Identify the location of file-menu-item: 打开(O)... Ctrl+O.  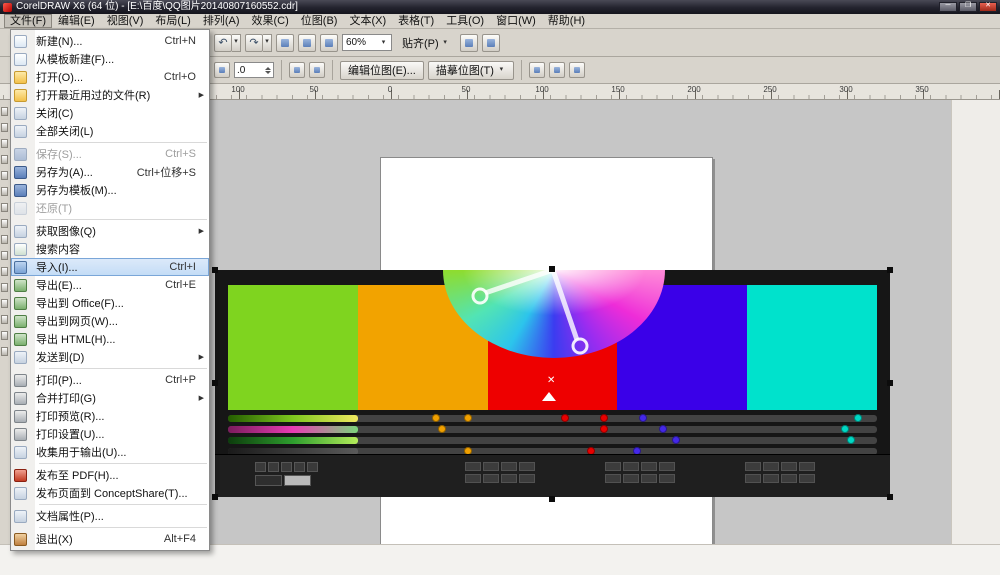
(110, 77).